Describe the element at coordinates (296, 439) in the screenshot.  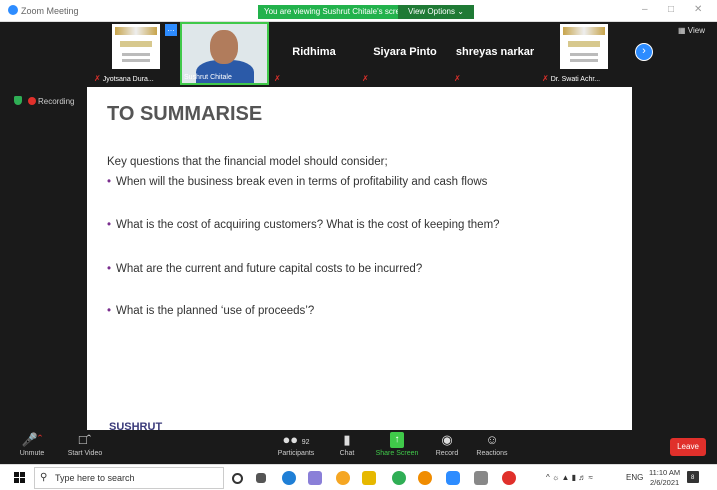
I see `participants-icon: ●● 92` at that location.